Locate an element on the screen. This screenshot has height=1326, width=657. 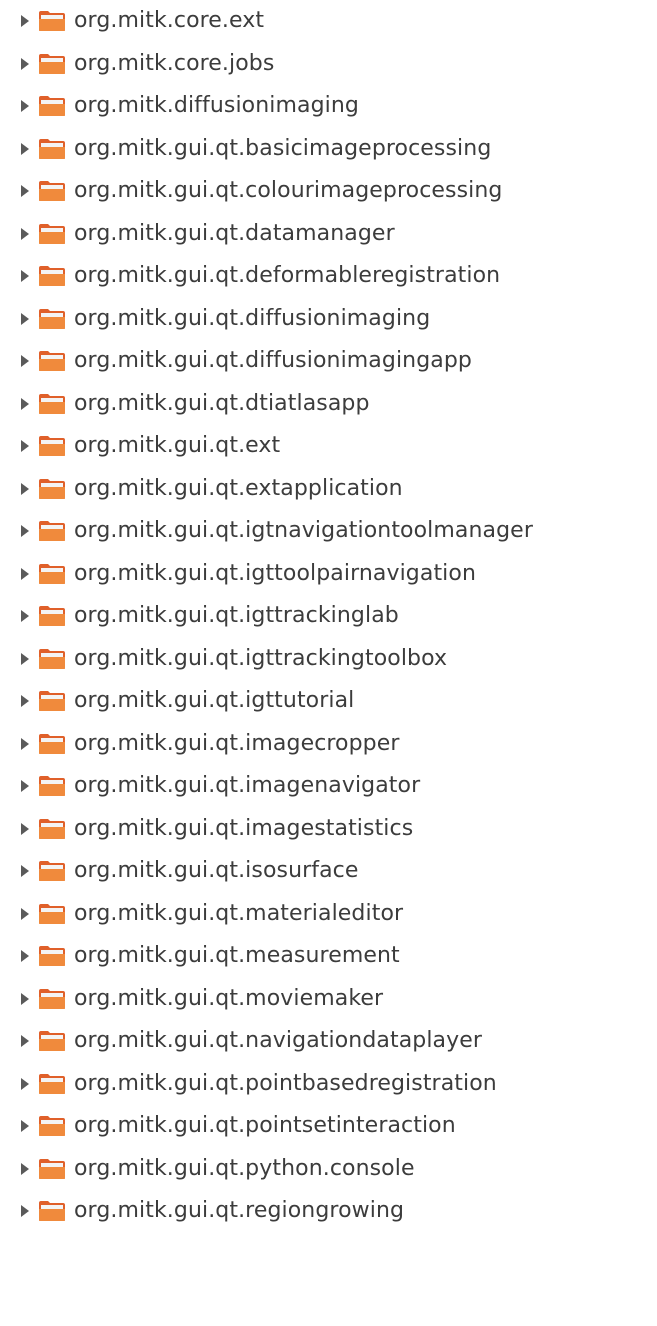
tree-item-label: org.mitk.gui.qt.diffusionimaging is located at coordinates (252, 318).